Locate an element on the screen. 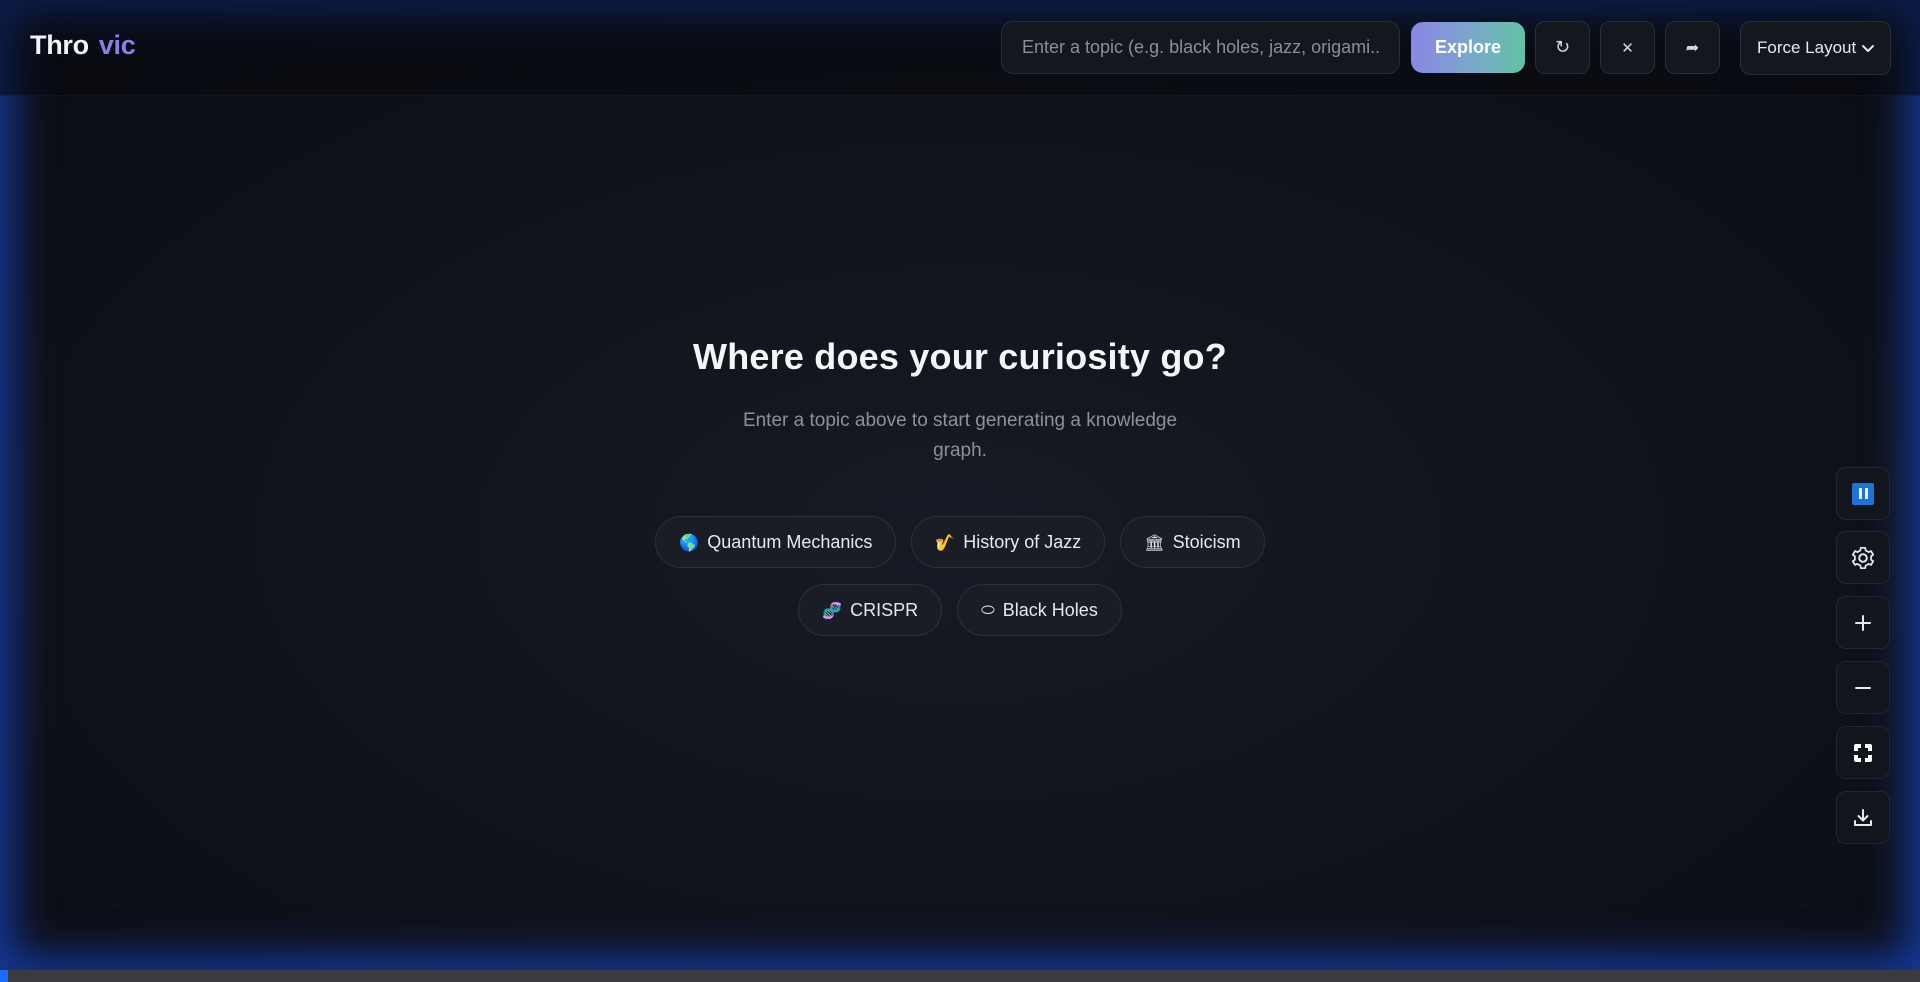  layout-select: Force Layout is located at coordinates (1815, 48).